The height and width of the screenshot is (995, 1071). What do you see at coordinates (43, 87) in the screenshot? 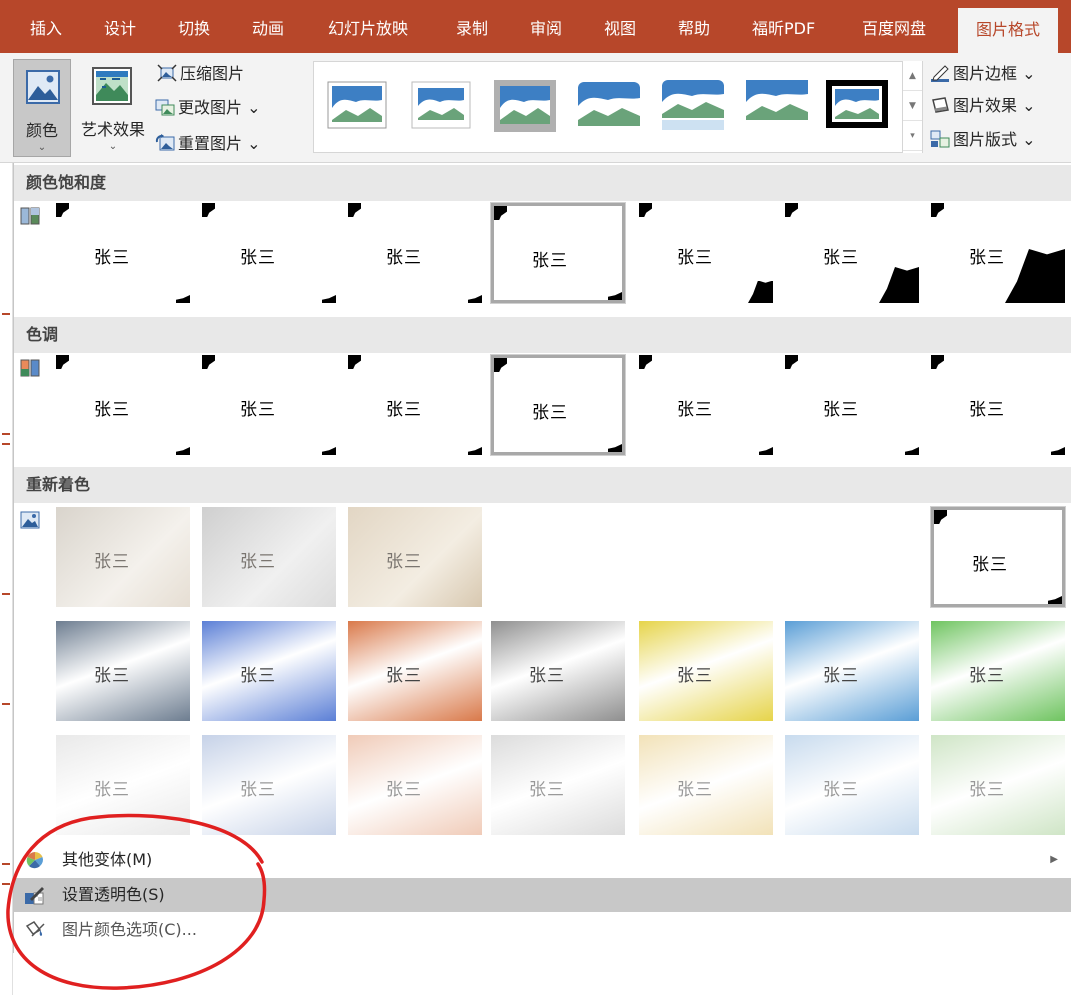
I see `picture-icon` at bounding box center [43, 87].